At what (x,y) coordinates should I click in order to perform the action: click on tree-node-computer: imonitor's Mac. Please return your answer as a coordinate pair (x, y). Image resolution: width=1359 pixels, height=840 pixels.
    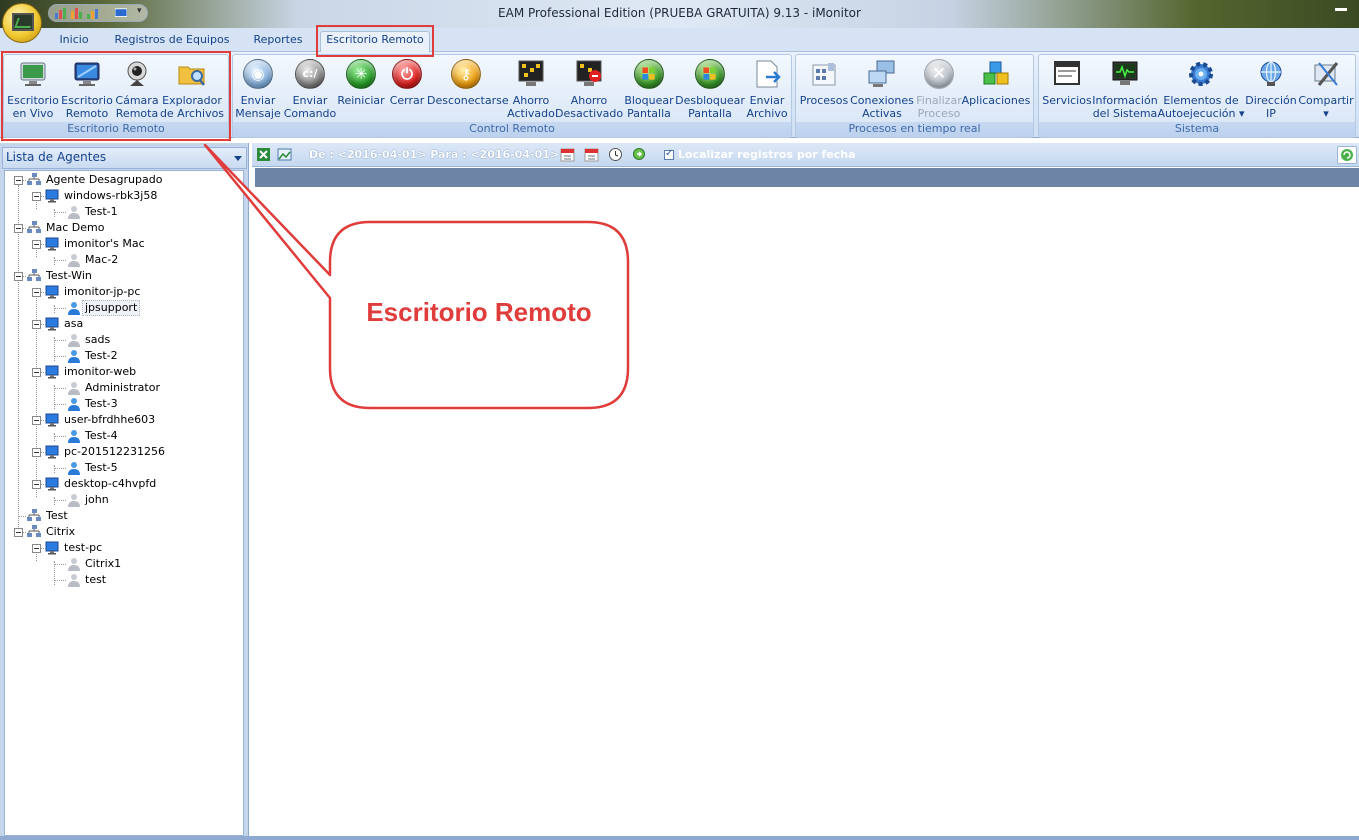
    Looking at the image, I should click on (123, 244).